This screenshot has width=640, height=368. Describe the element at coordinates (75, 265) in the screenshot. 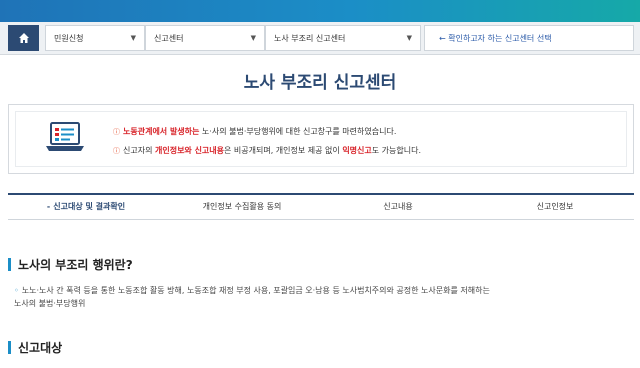

I see `section-heading-text: 노사의 부조리 행위란?` at that location.